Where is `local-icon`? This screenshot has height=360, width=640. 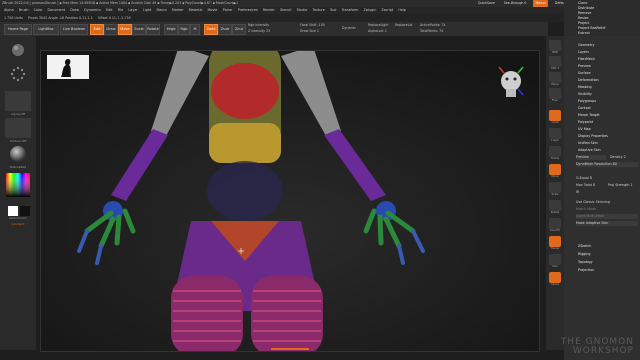 local-icon is located at coordinates (555, 115).